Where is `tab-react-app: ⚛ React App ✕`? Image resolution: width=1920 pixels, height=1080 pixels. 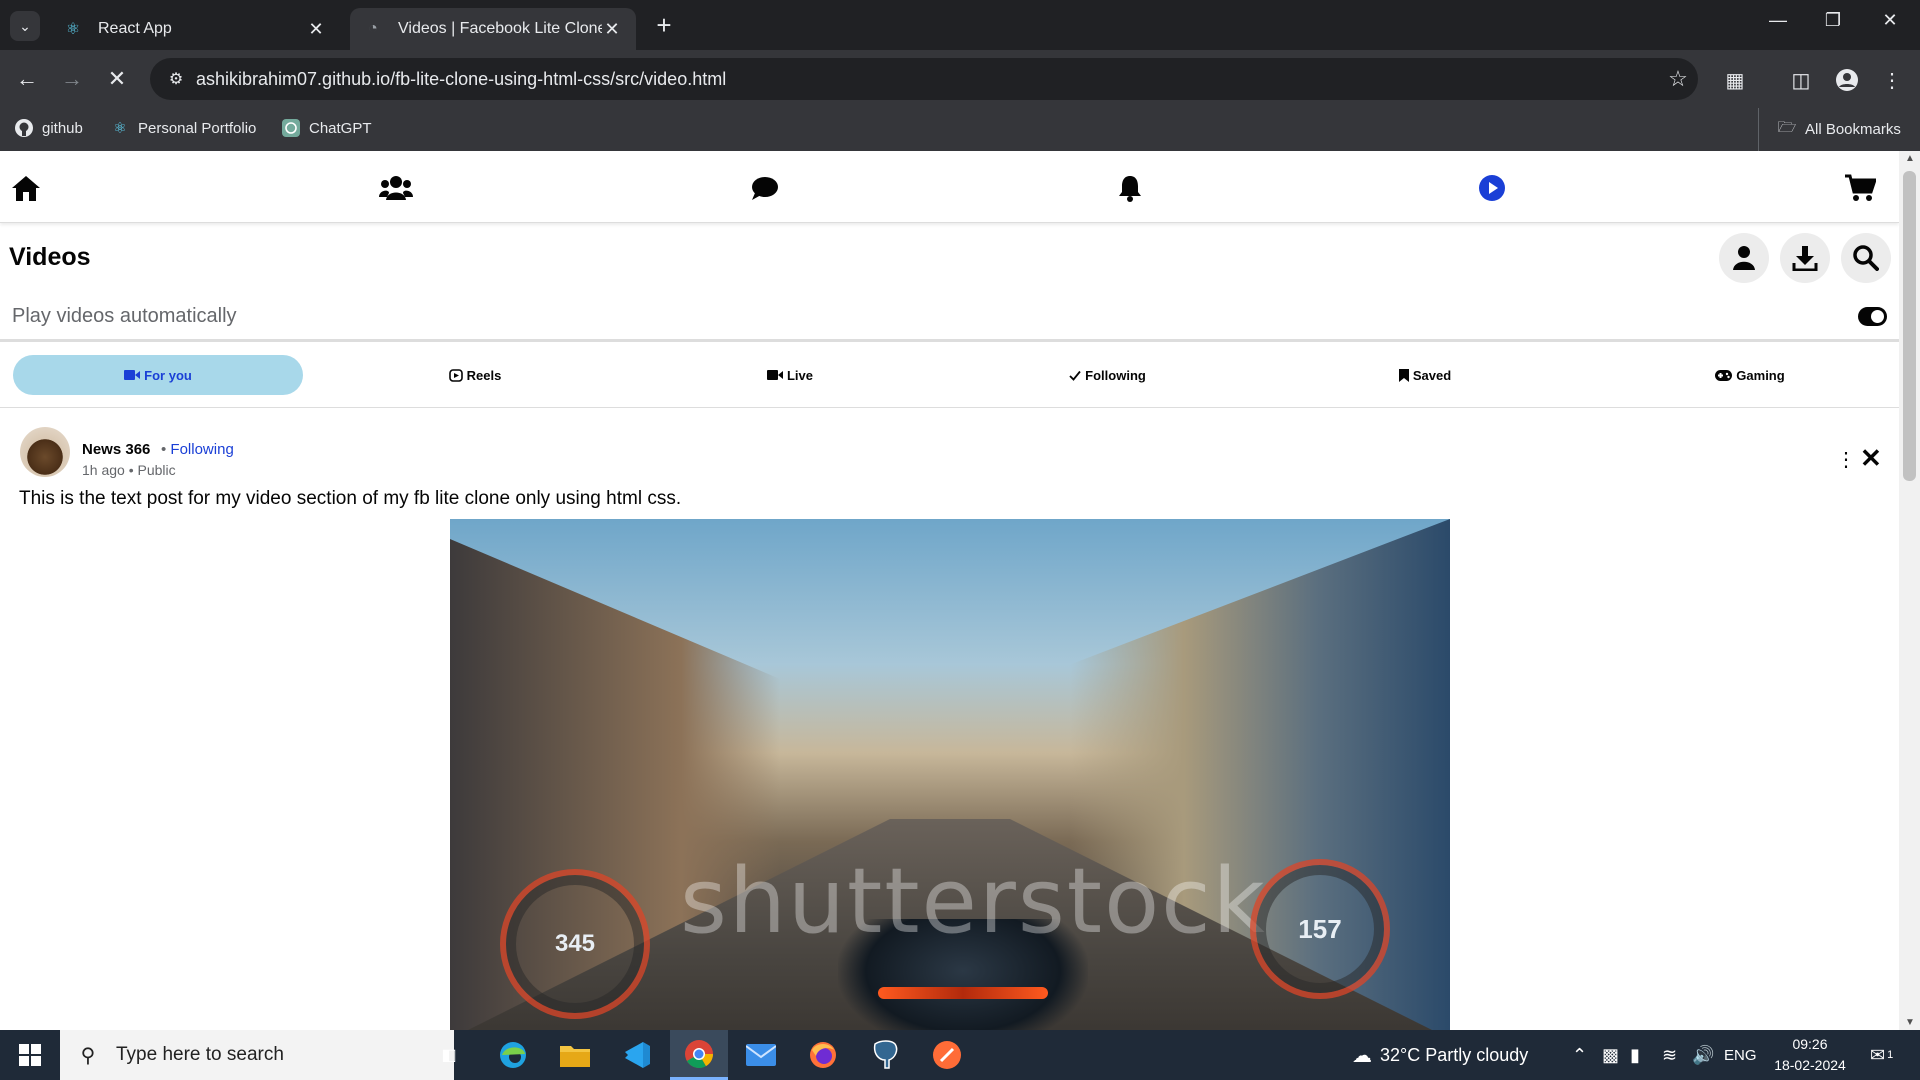
tab-react-app: ⚛ React App ✕ is located at coordinates (195, 29).